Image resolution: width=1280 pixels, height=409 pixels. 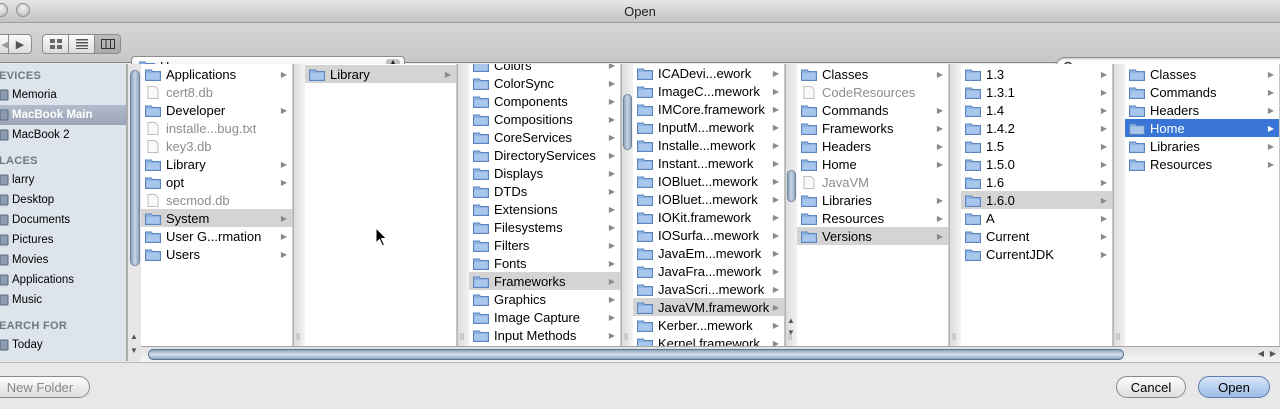 I want to click on folder-row: JavaFra...mework ▶, so click(x=708, y=271).